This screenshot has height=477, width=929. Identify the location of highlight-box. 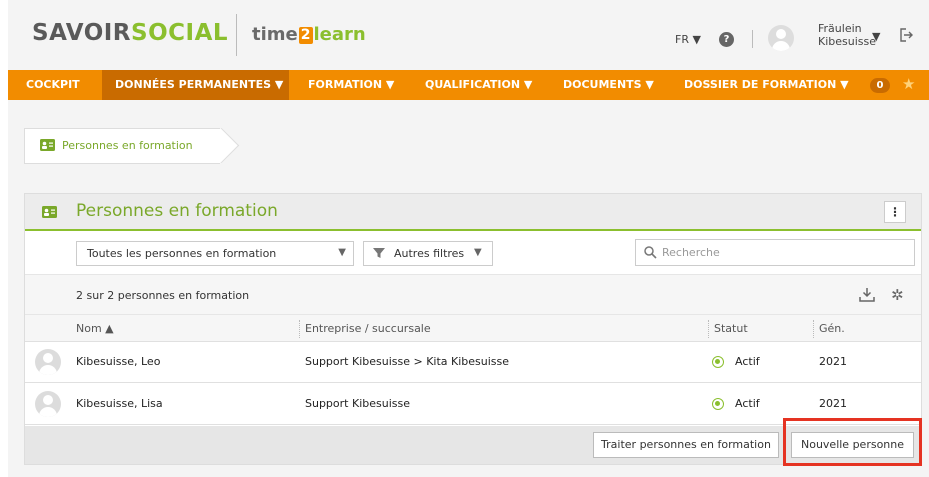
(852, 442).